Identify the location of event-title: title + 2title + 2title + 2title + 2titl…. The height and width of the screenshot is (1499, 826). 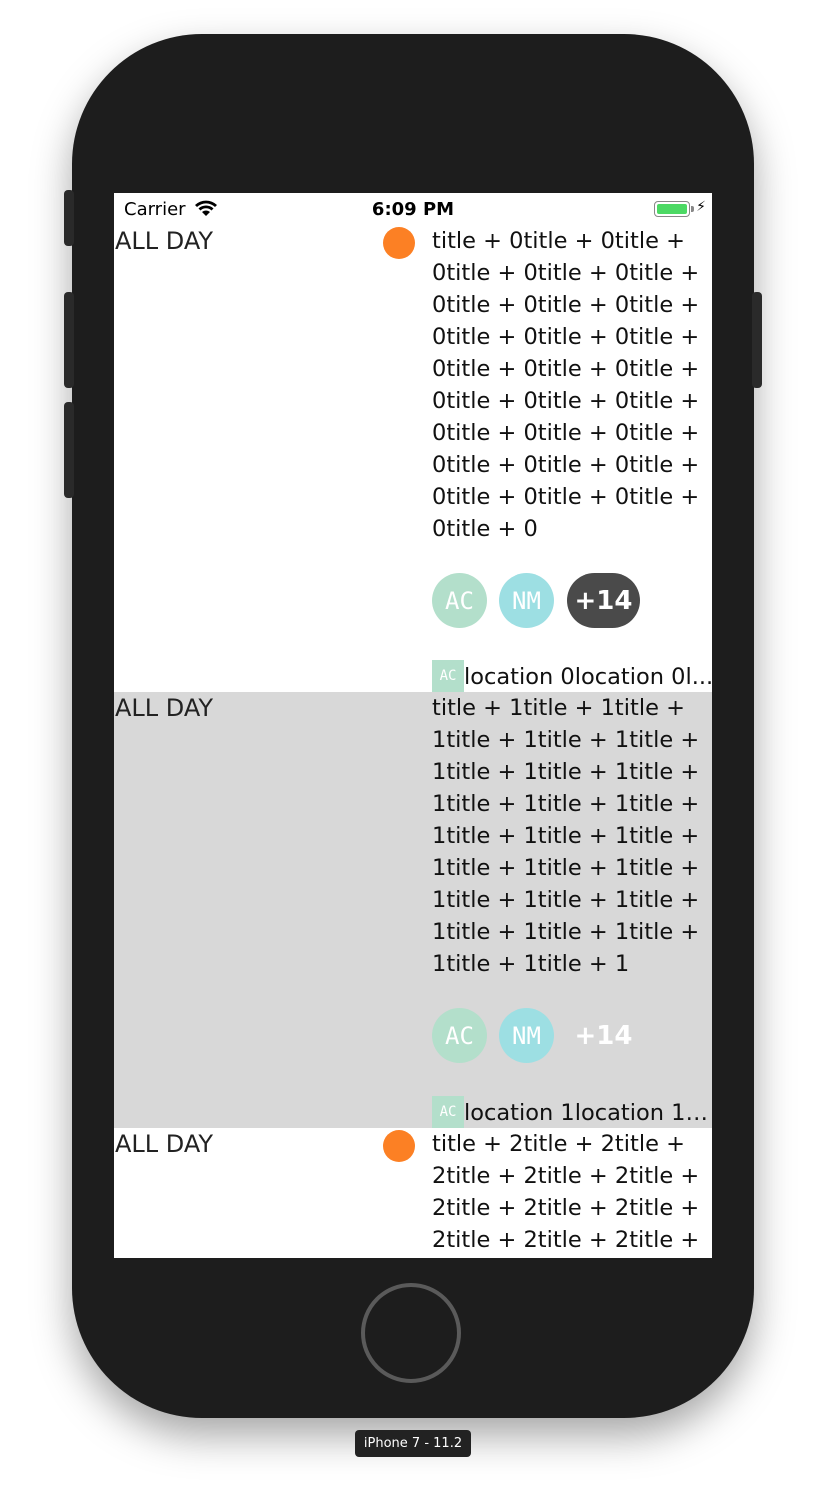
(566, 1192).